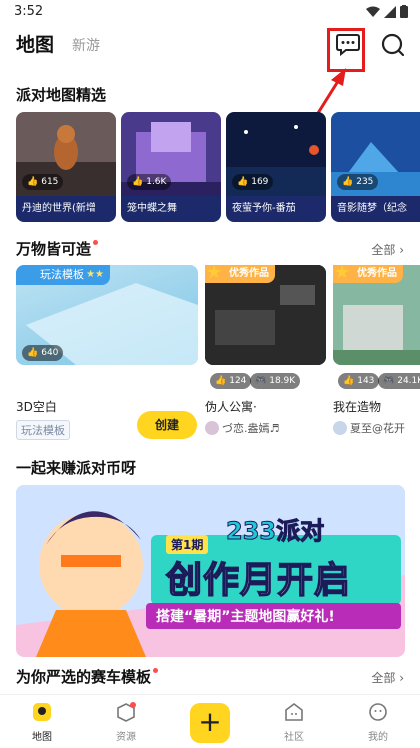 This screenshot has width=420, height=748. Describe the element at coordinates (393, 45) in the screenshot. I see `search-icon` at that location.